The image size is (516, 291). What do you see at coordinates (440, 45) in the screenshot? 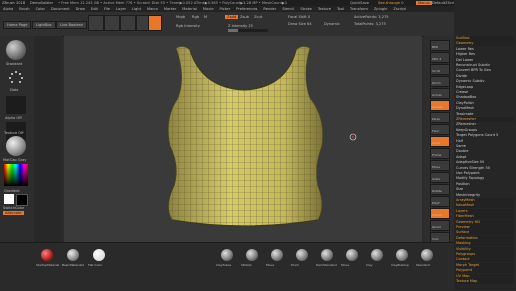
I see `shelf-button-bpr: BPR` at bounding box center [440, 45].